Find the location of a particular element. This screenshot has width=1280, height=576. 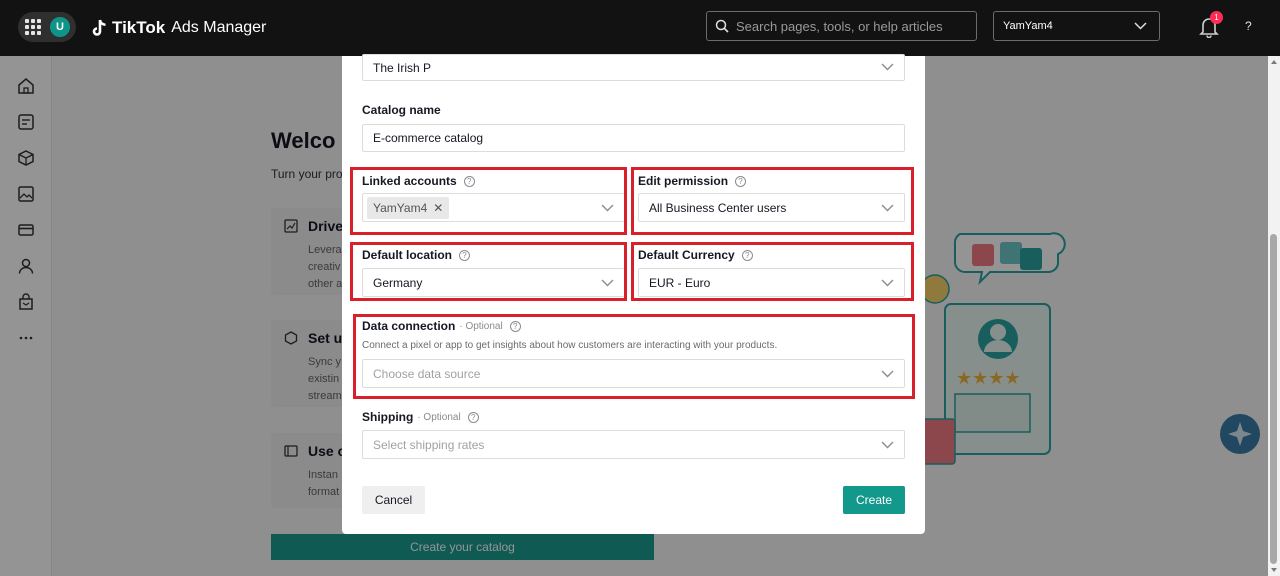

tiktok-ads-manager-logo: TikTok Ads Manager is located at coordinates (179, 28).